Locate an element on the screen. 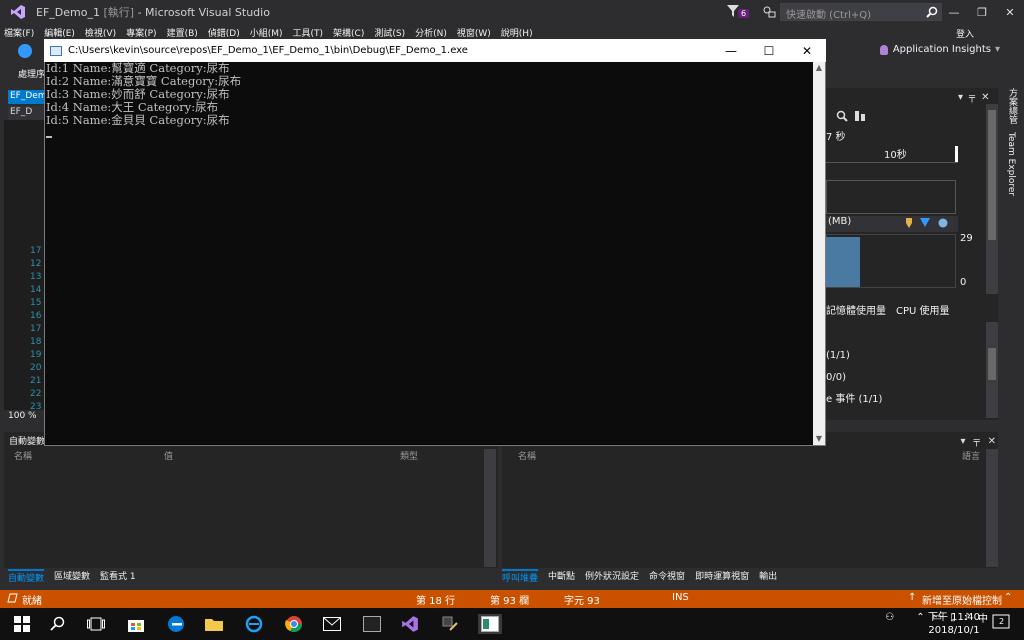  menu-help: 說明(H) is located at coordinates (517, 32).